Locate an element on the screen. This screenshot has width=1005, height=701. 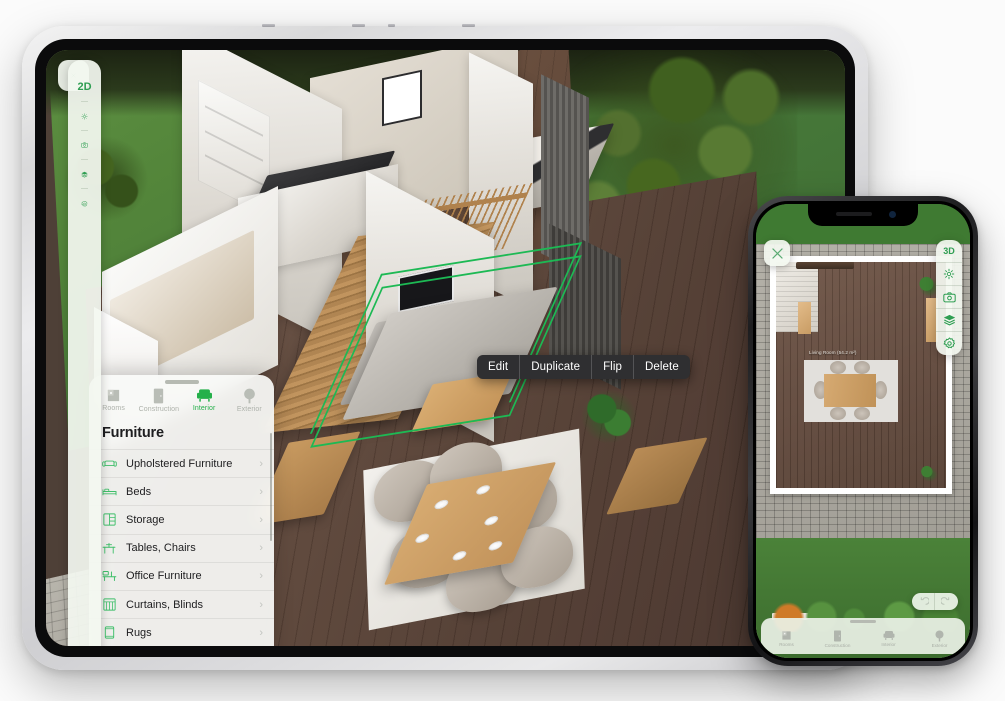
panel-drag-handle is located at coordinates (863, 621).